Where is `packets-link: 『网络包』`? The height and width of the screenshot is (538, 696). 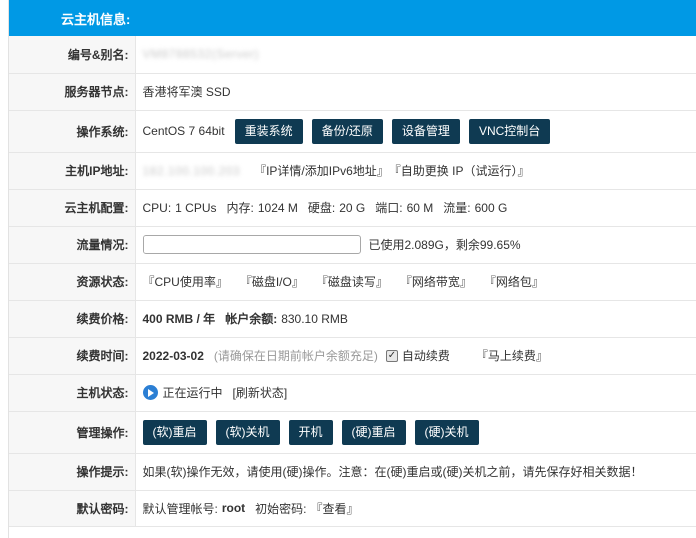 packets-link: 『网络包』 is located at coordinates (514, 281).